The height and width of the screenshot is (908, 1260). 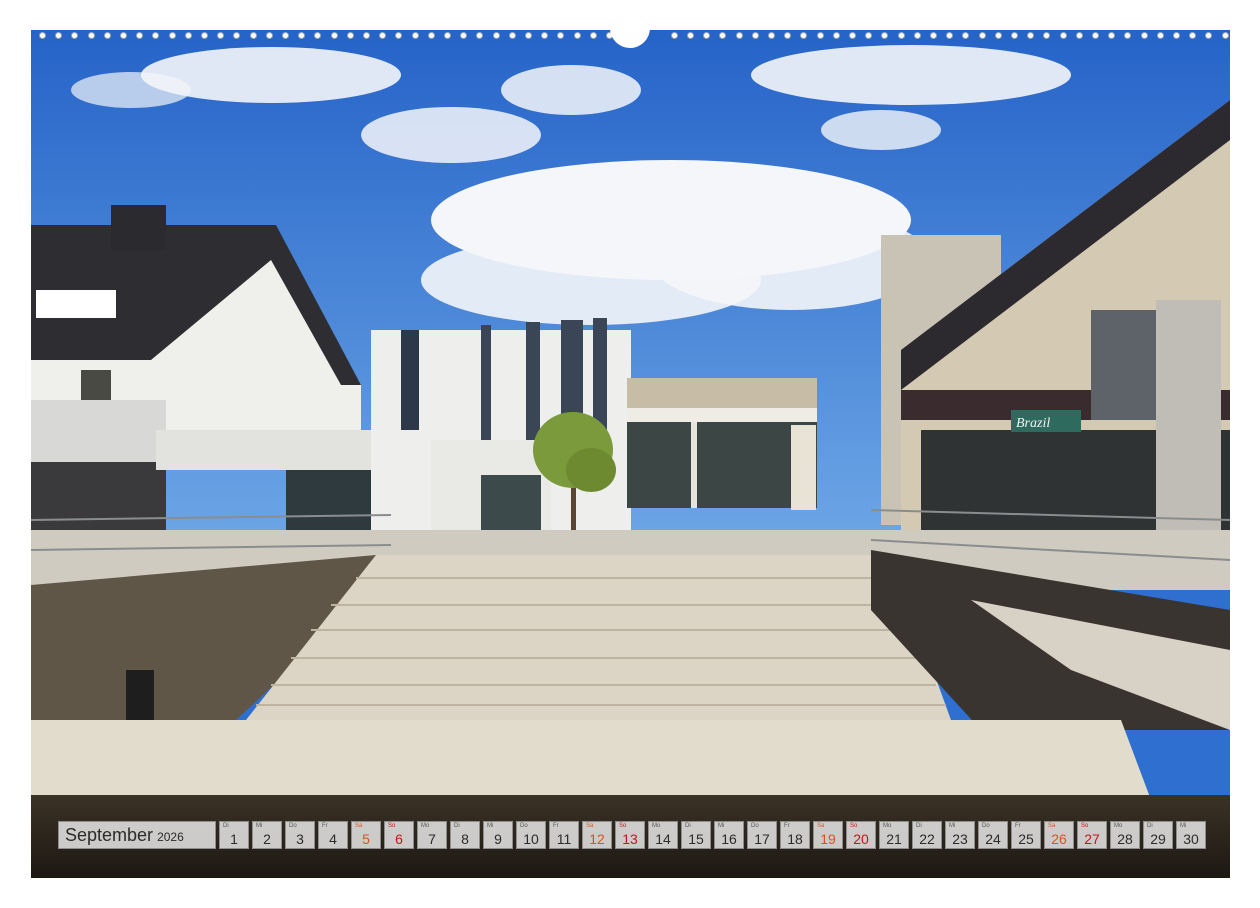 I want to click on day-number: 12, so click(x=597, y=839).